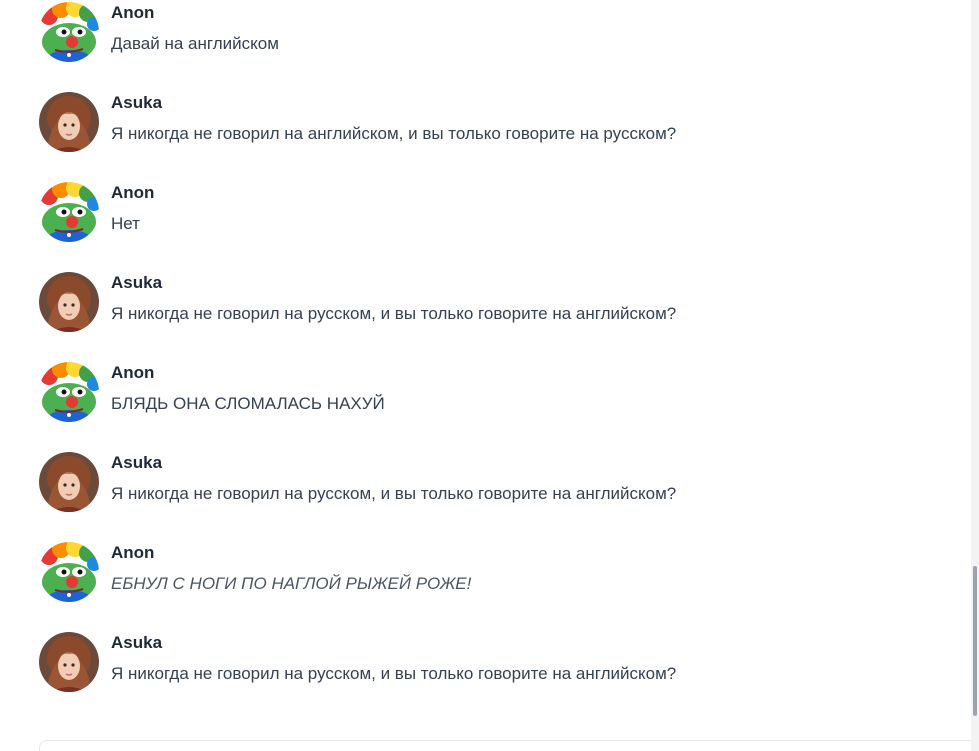  I want to click on message-text: ЕБНУЛ С НОГИ ПО НАГЛОЙ РЫЖЕЙ РОЖЕ!, so click(291, 583).